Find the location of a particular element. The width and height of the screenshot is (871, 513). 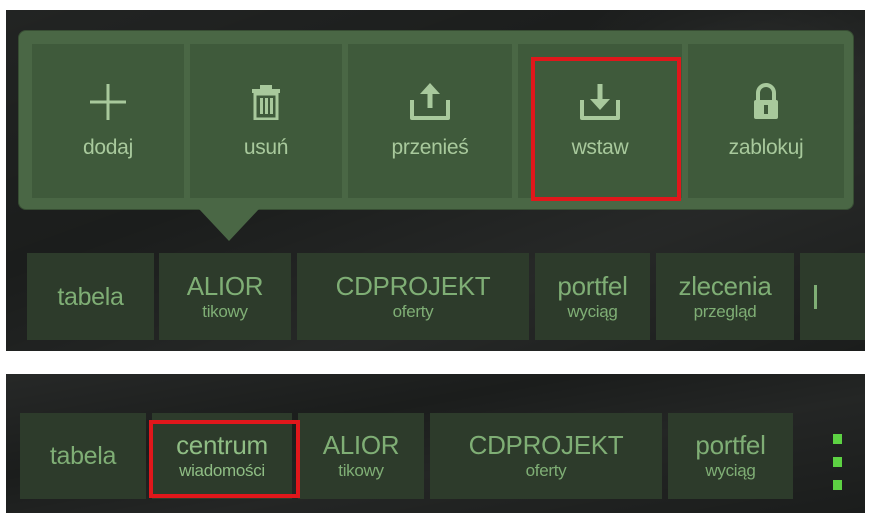

menu-dots-partial-icon is located at coordinates (815, 296).